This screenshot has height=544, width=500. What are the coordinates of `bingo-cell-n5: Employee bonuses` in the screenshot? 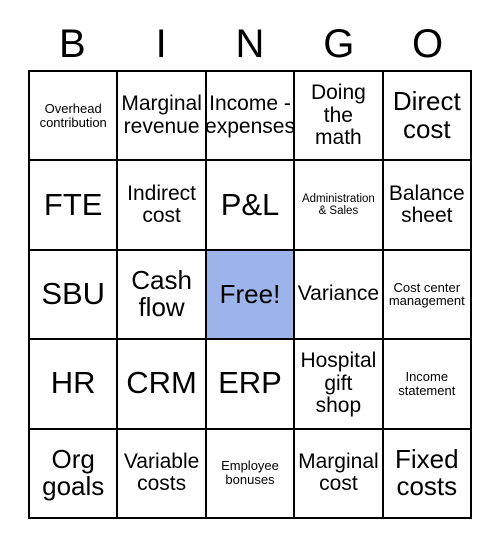 It's located at (251, 474).